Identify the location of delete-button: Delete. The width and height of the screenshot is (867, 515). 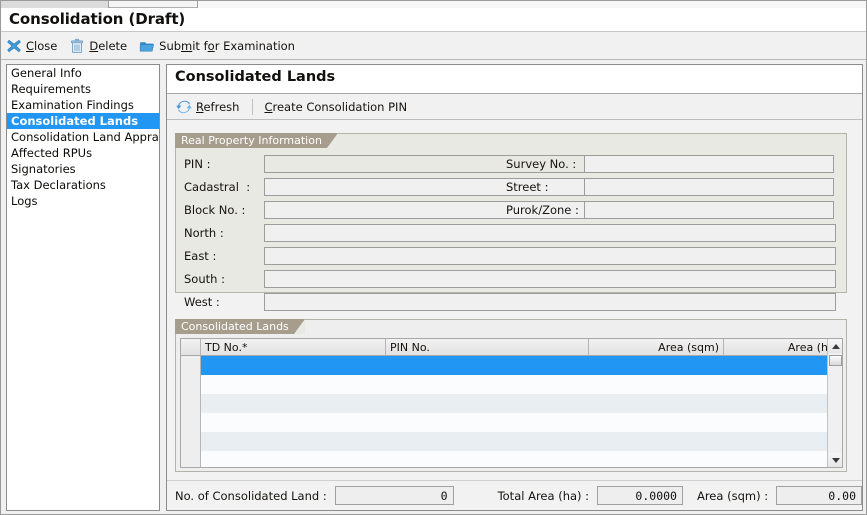
(99, 46).